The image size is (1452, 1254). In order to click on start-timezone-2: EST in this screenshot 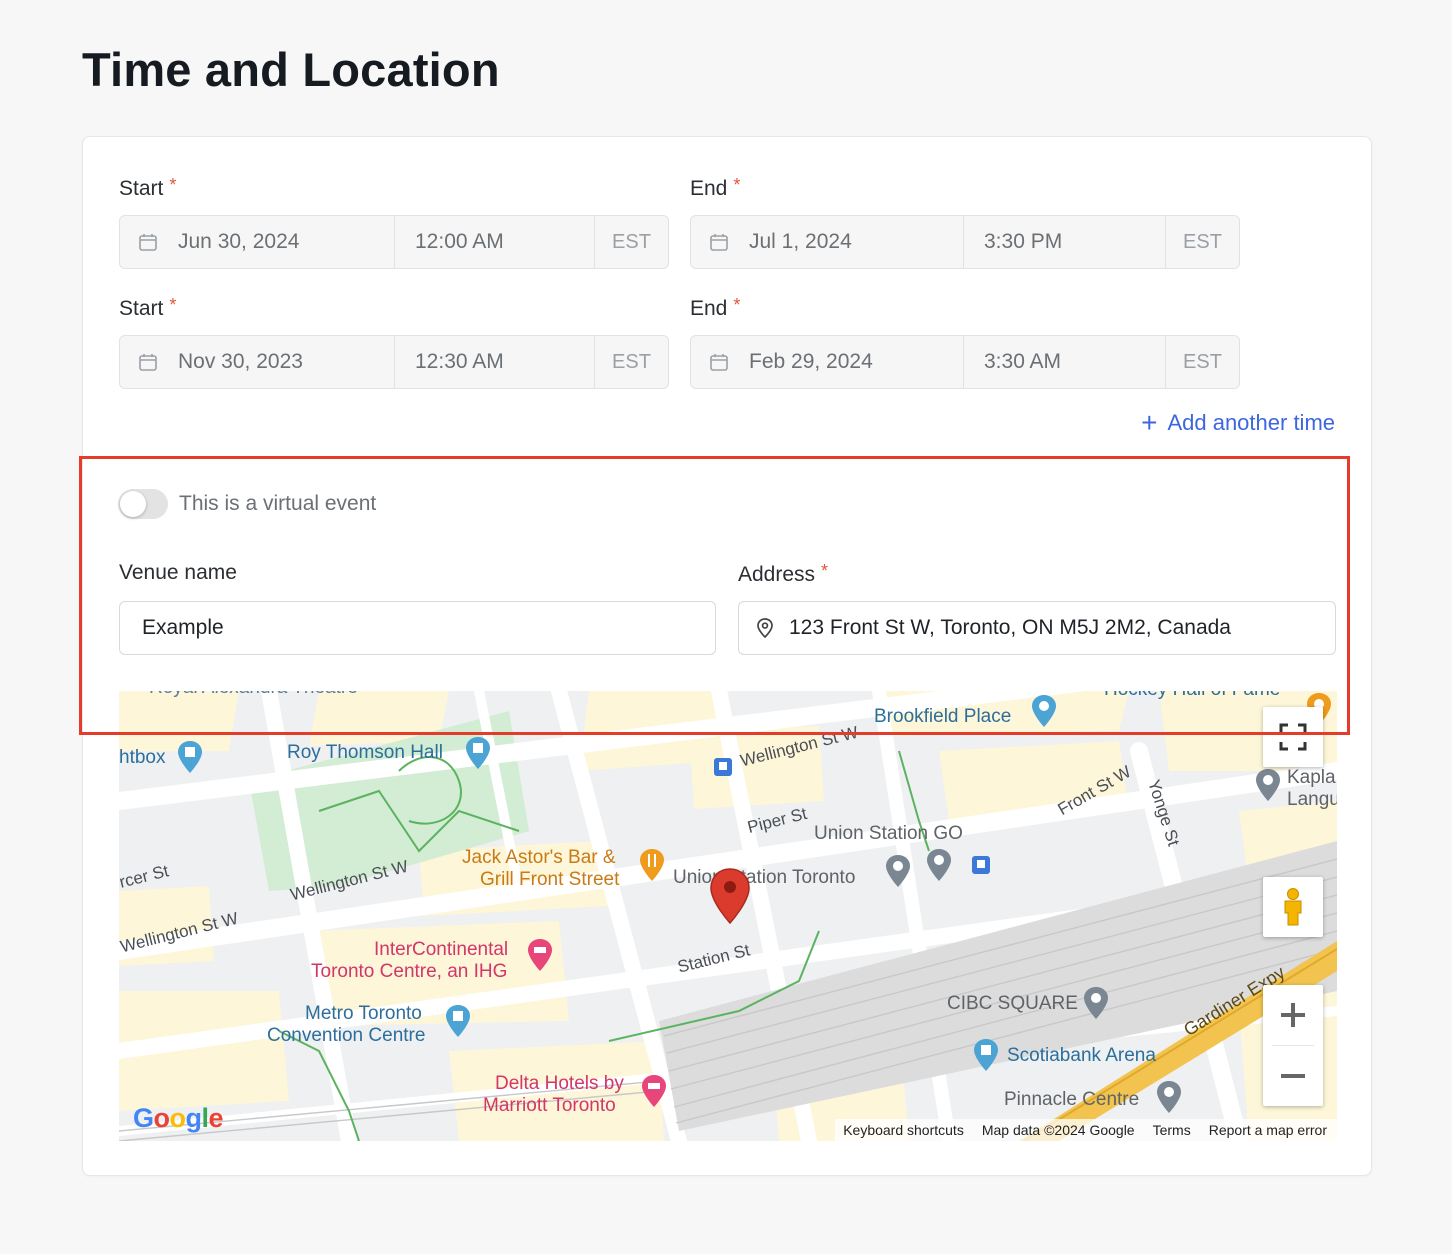, I will do `click(631, 361)`.